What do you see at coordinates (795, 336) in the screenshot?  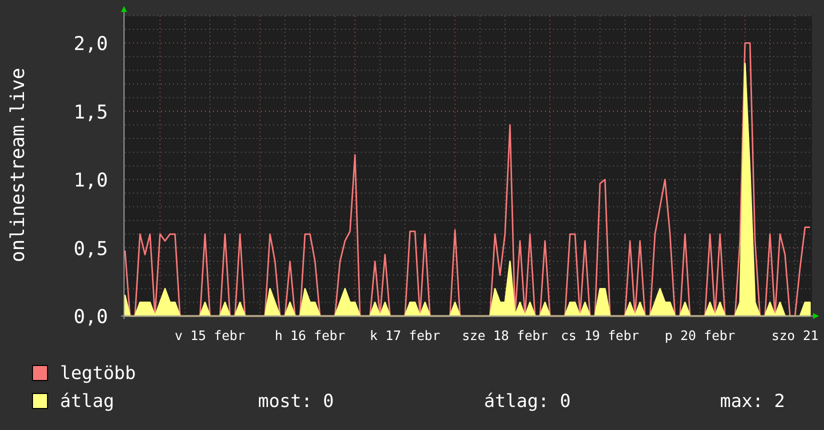 I see `x-tick-label: szo 21` at bounding box center [795, 336].